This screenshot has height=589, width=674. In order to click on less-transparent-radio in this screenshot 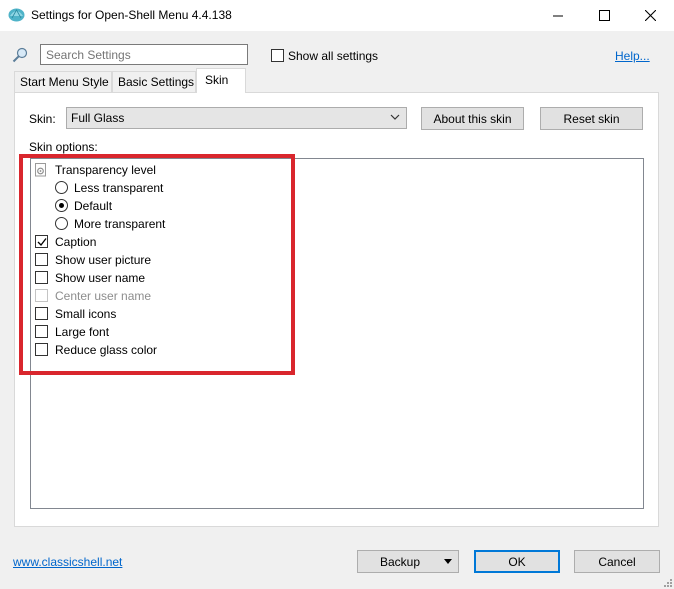, I will do `click(61, 187)`.